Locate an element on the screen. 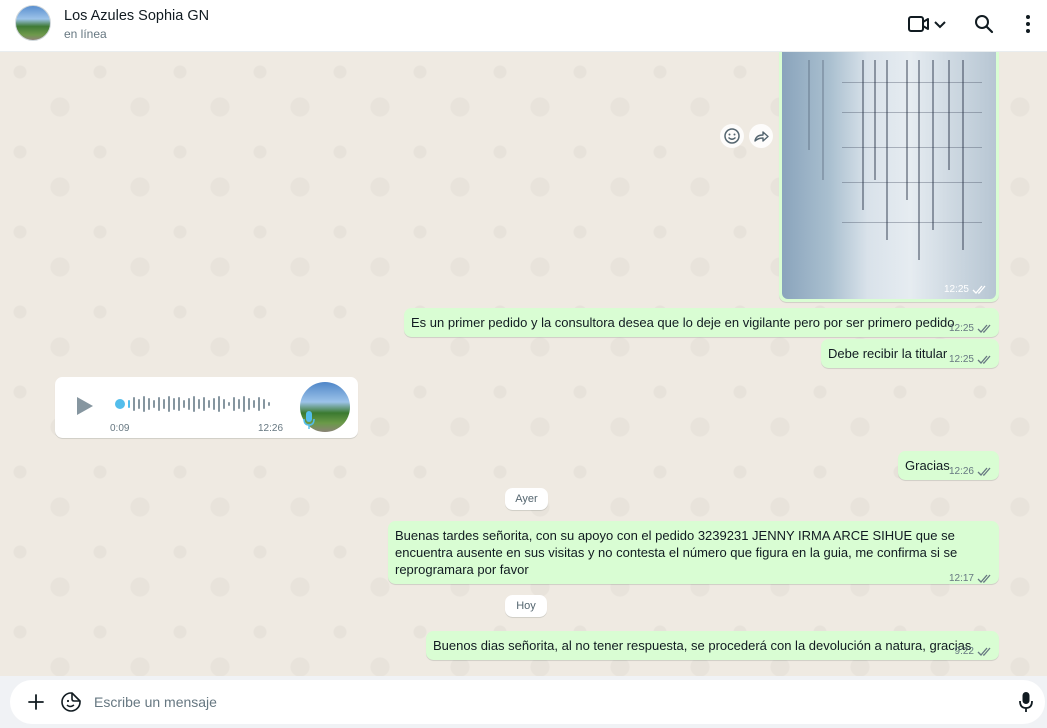 This screenshot has width=1047, height=728. message-input is located at coordinates (544, 702).